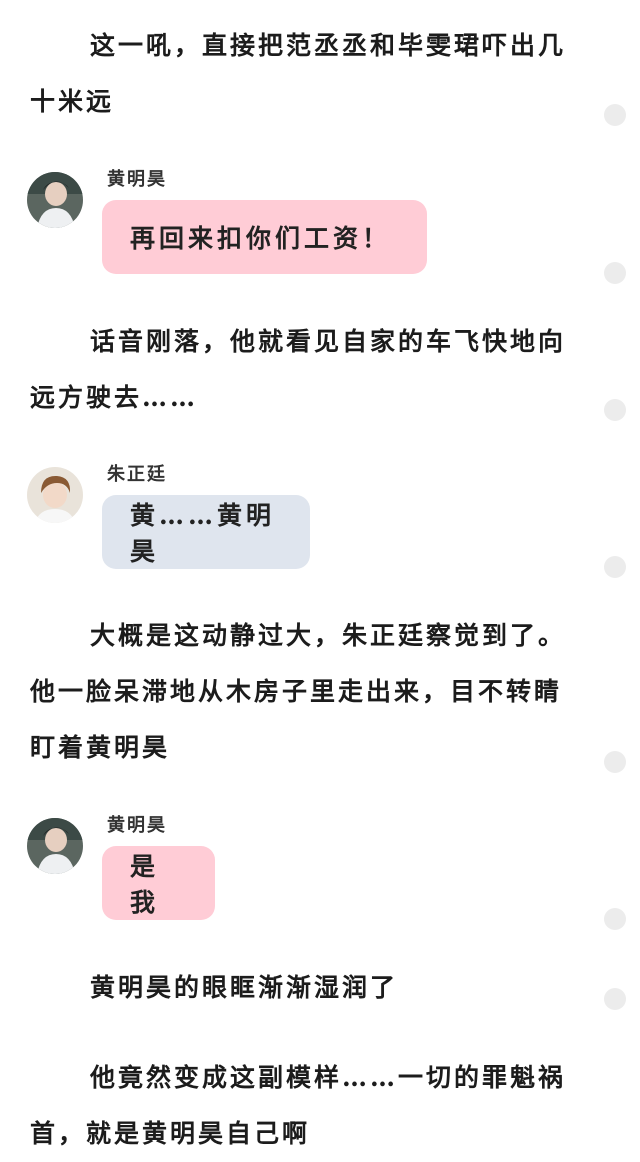 Image resolution: width=640 pixels, height=1162 pixels. I want to click on chat-bubble-text: 是我, so click(145, 884).